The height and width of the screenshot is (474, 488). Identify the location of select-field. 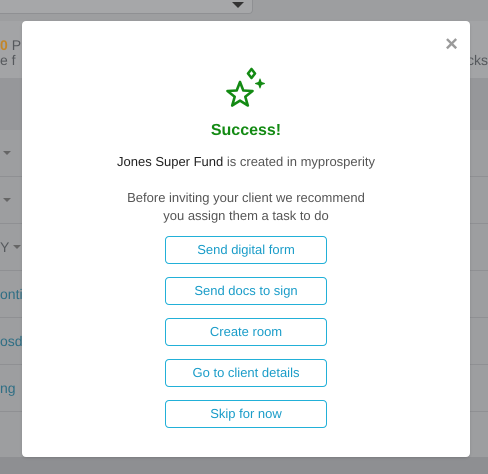
(126, 7).